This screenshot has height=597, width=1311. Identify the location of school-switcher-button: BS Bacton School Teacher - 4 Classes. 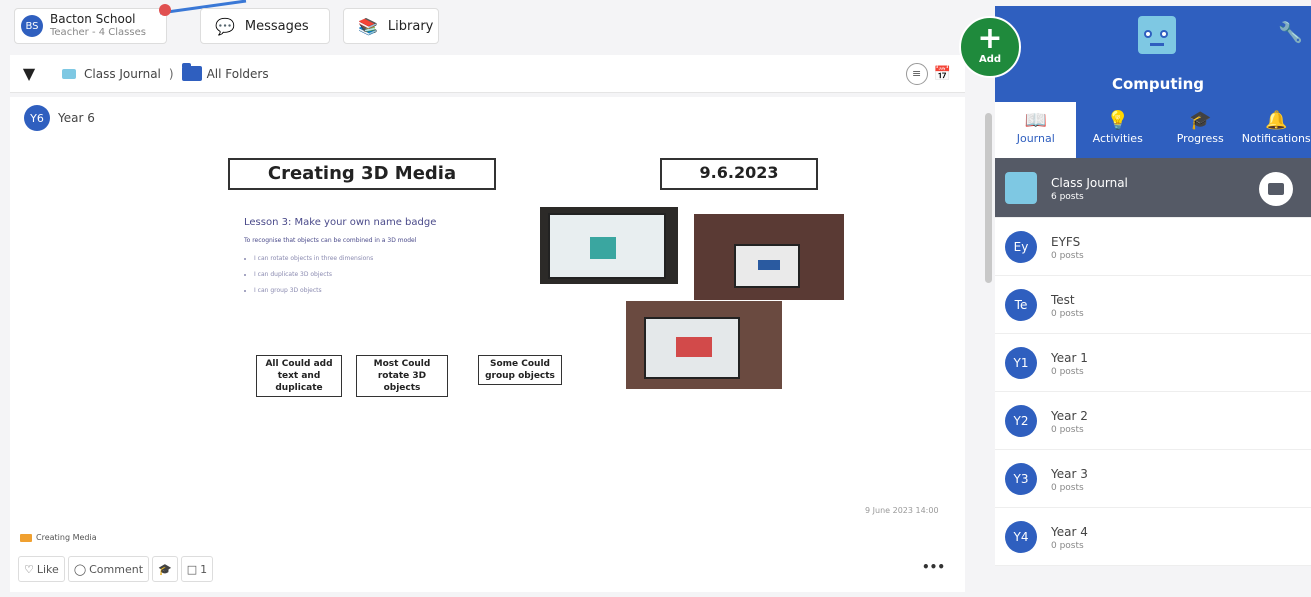
(90, 26).